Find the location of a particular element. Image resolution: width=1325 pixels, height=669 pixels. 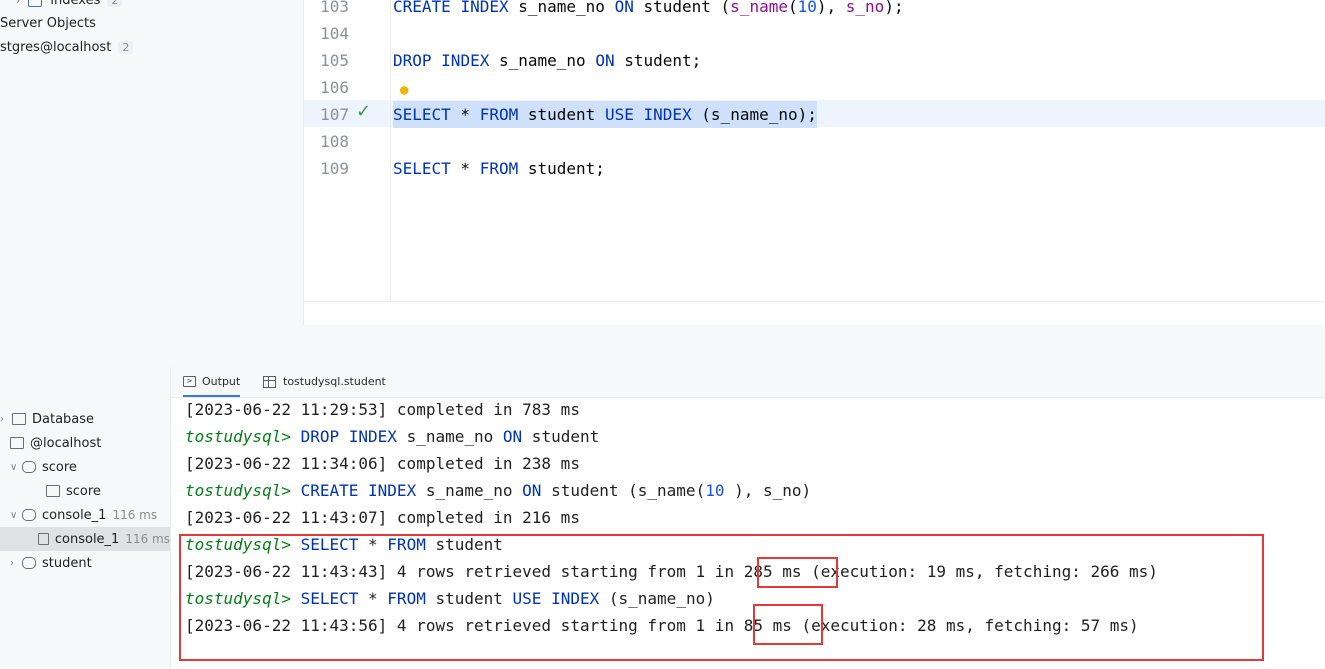

tree-node-postgres-localhost: stgres@localhost 2 is located at coordinates (67, 47).